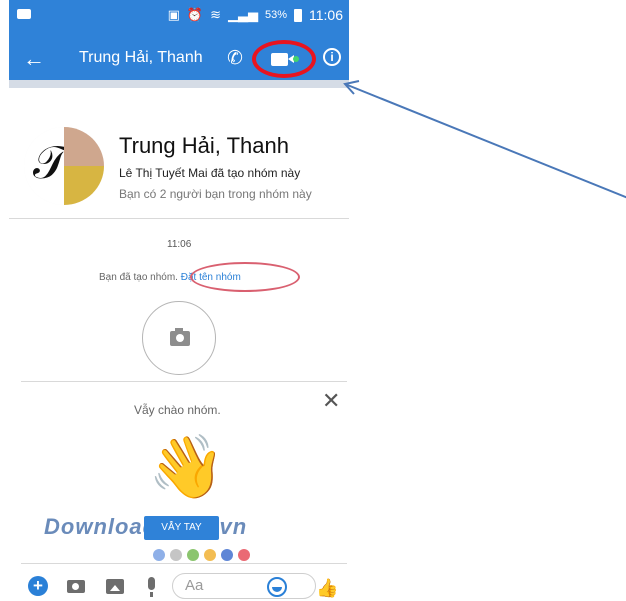 This screenshot has height=601, width=626. I want to click on annotation-arrow-line, so click(485, 141).